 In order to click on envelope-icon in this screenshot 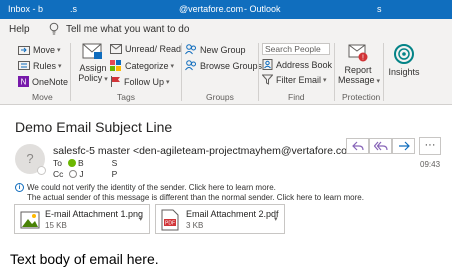, I will do `click(116, 49)`.